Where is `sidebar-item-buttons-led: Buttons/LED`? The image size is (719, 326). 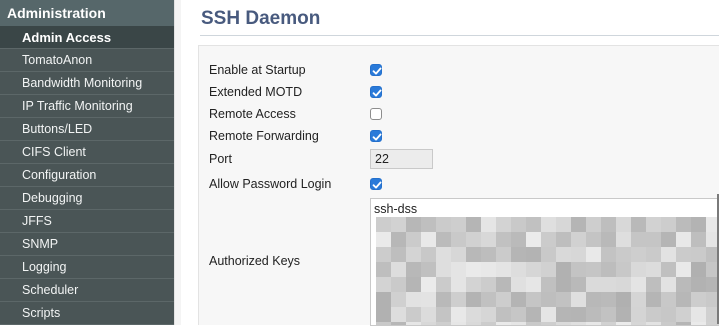 sidebar-item-buttons-led: Buttons/LED is located at coordinates (87, 129).